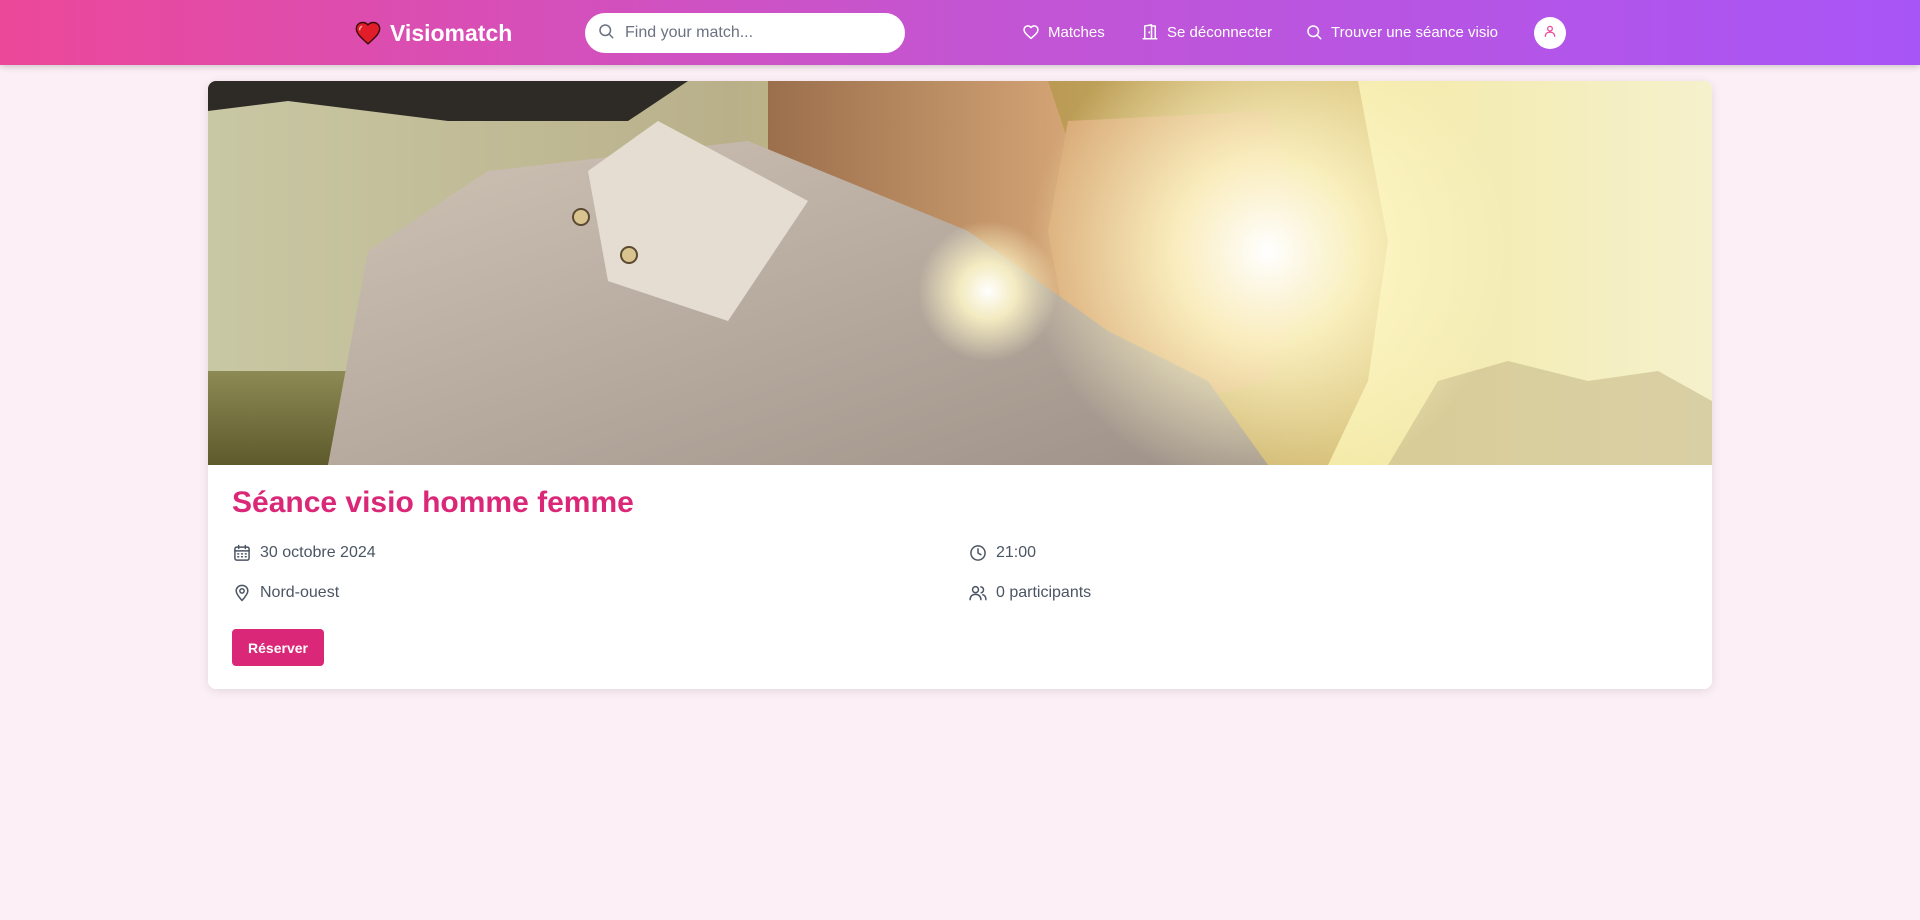 Image resolution: width=1920 pixels, height=920 pixels. I want to click on search-input, so click(755, 33).